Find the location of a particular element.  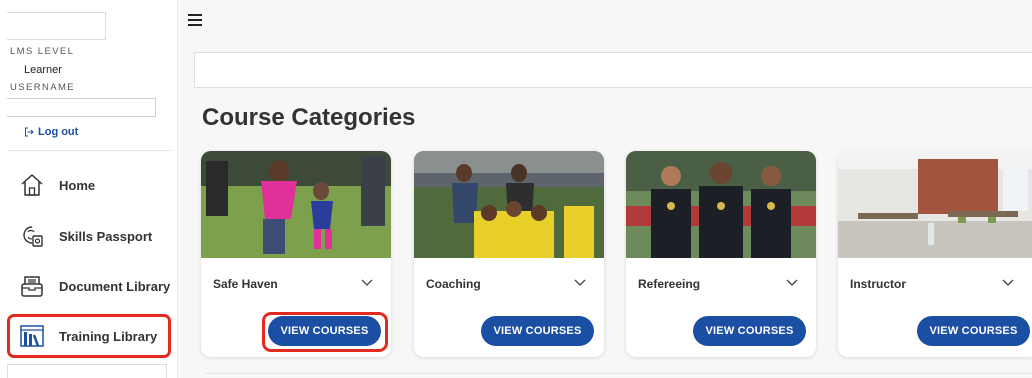

sidebar-item-label: Home is located at coordinates (77, 185).